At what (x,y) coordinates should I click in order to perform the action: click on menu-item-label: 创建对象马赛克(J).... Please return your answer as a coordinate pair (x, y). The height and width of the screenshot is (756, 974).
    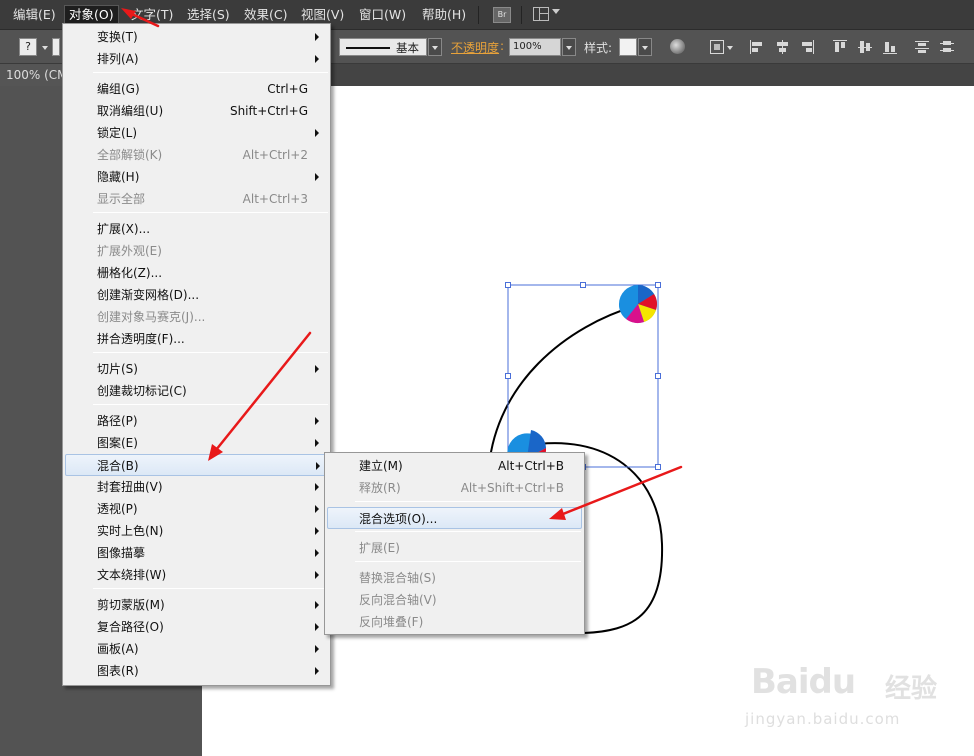
    Looking at the image, I should click on (151, 317).